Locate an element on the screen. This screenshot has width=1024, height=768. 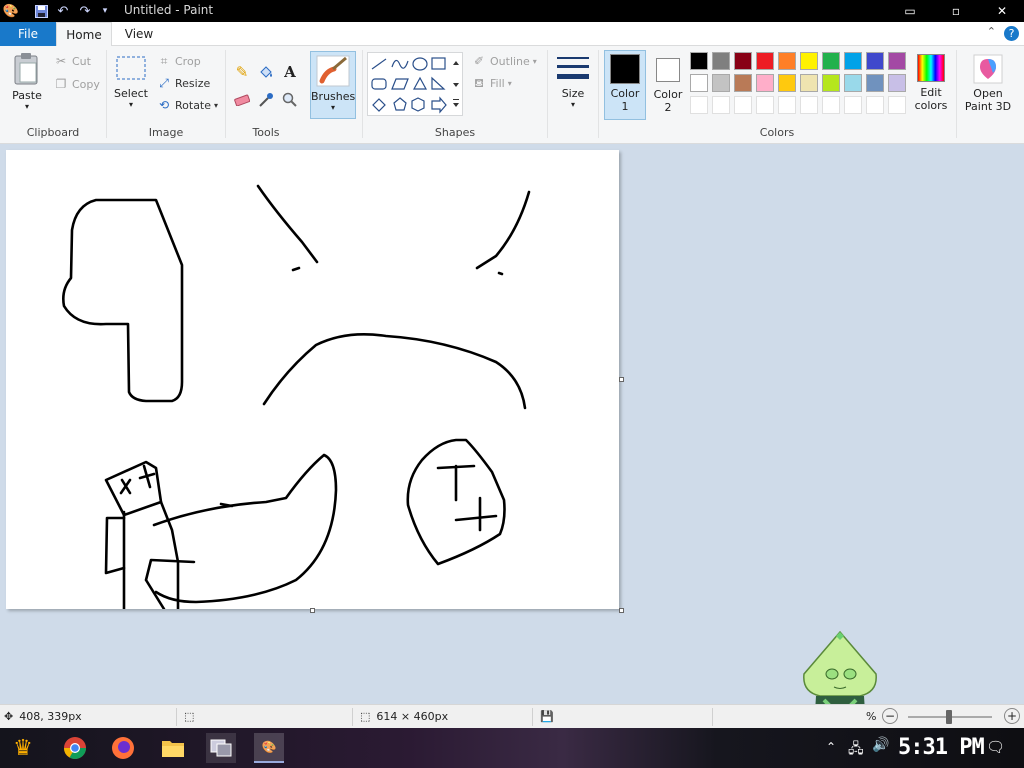
resize-handle-corner is located at coordinates (621, 610).